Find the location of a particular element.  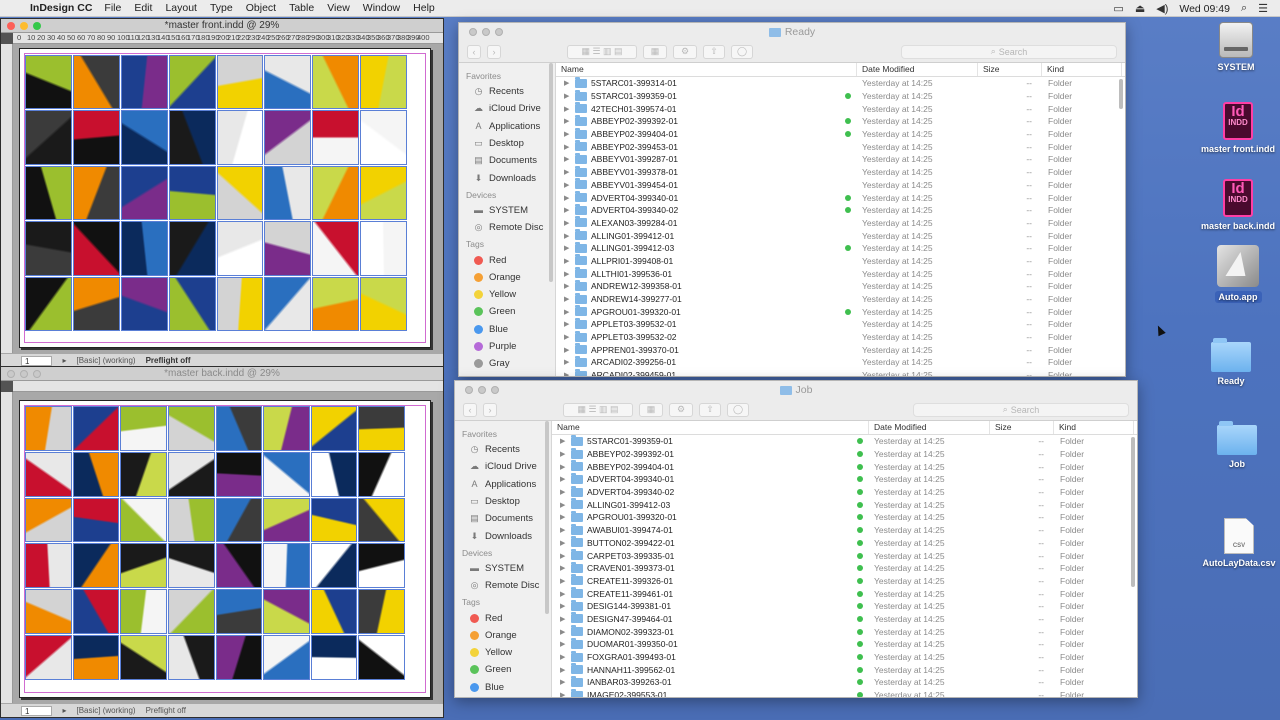

sidebar-item-downloads: ⬇ Downloads is located at coordinates (507, 177).